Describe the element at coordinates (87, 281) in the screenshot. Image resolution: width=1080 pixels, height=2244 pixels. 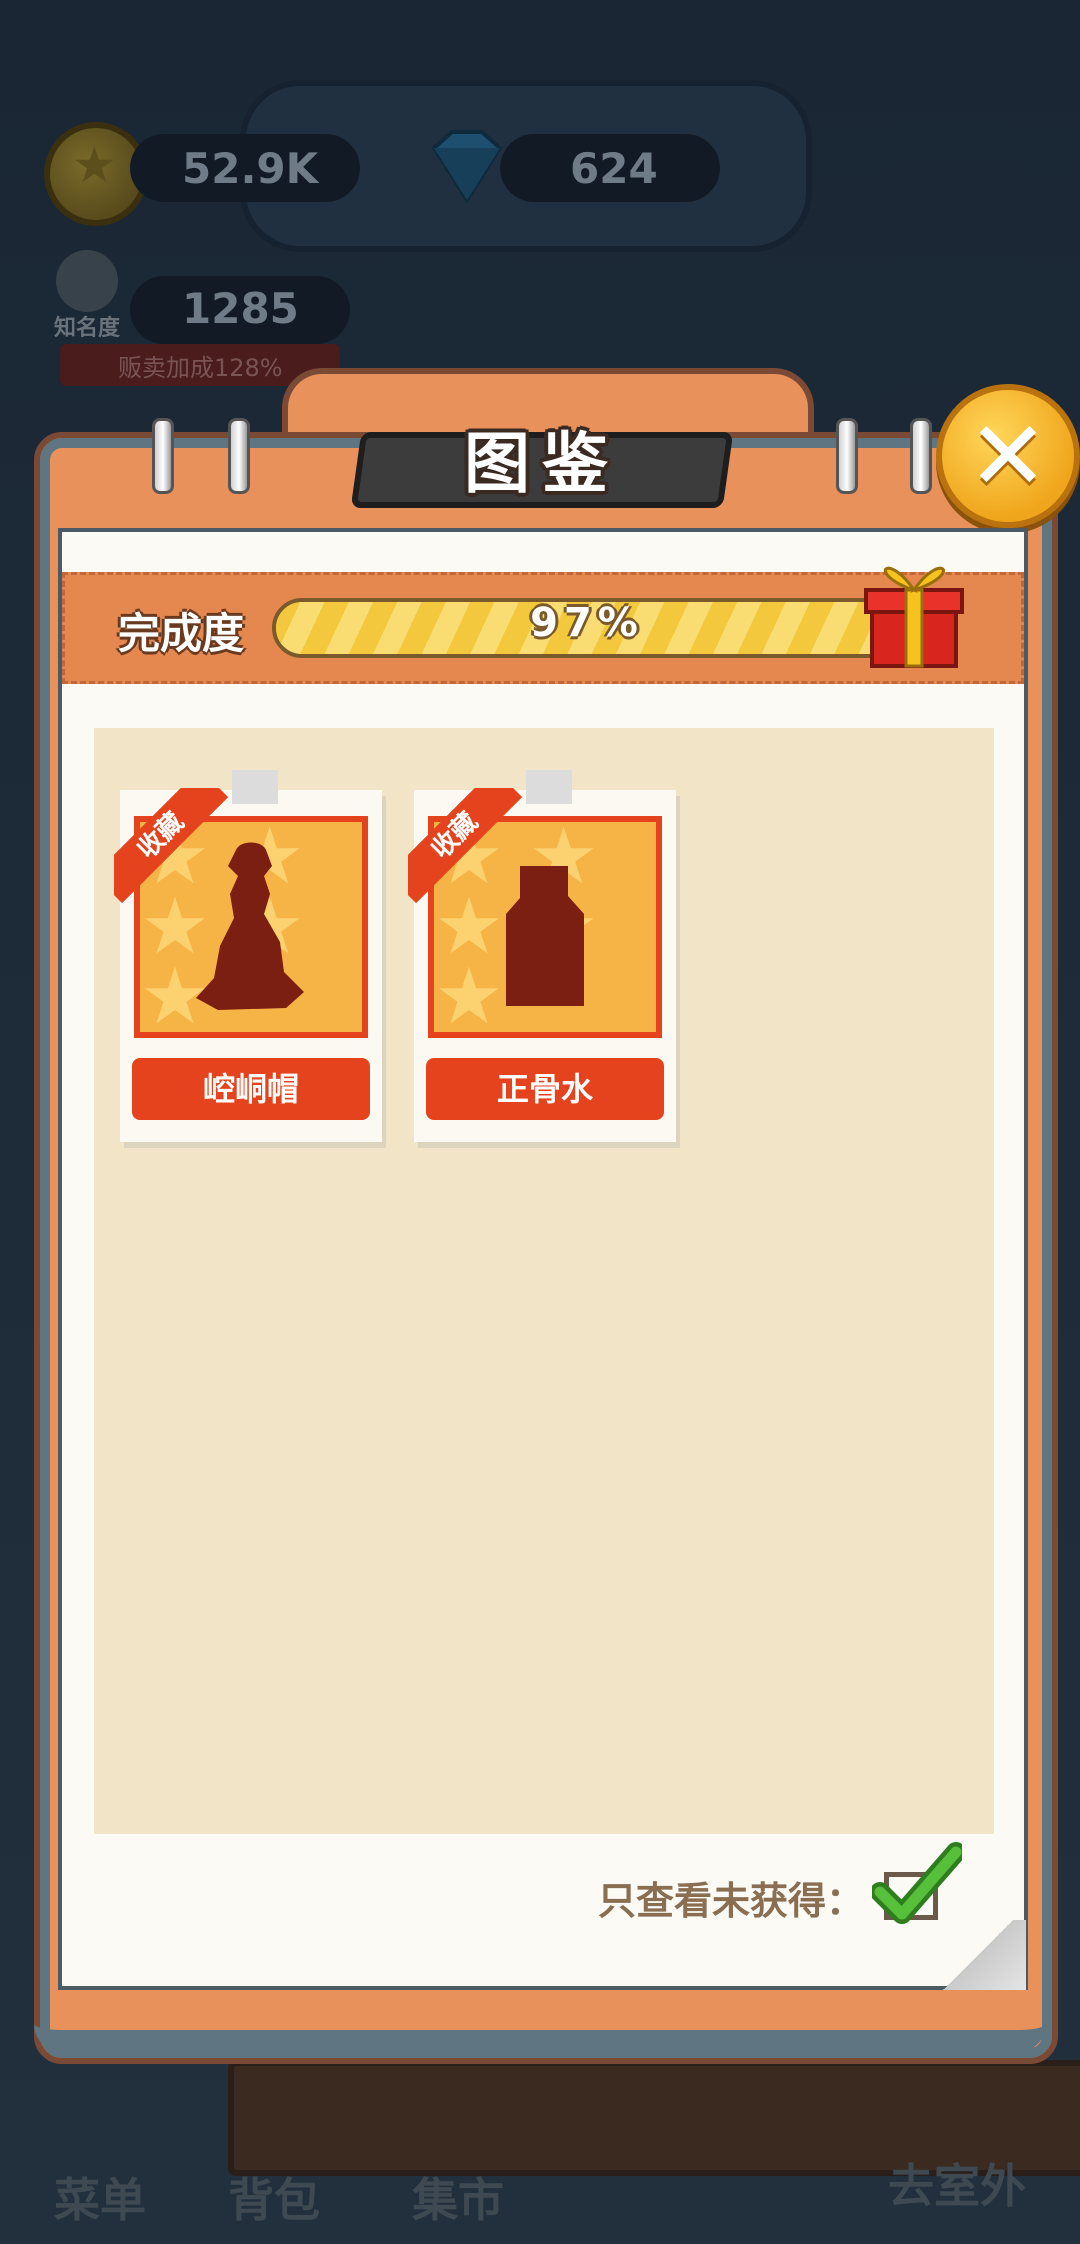
I see `fame-avatar-icon` at that location.